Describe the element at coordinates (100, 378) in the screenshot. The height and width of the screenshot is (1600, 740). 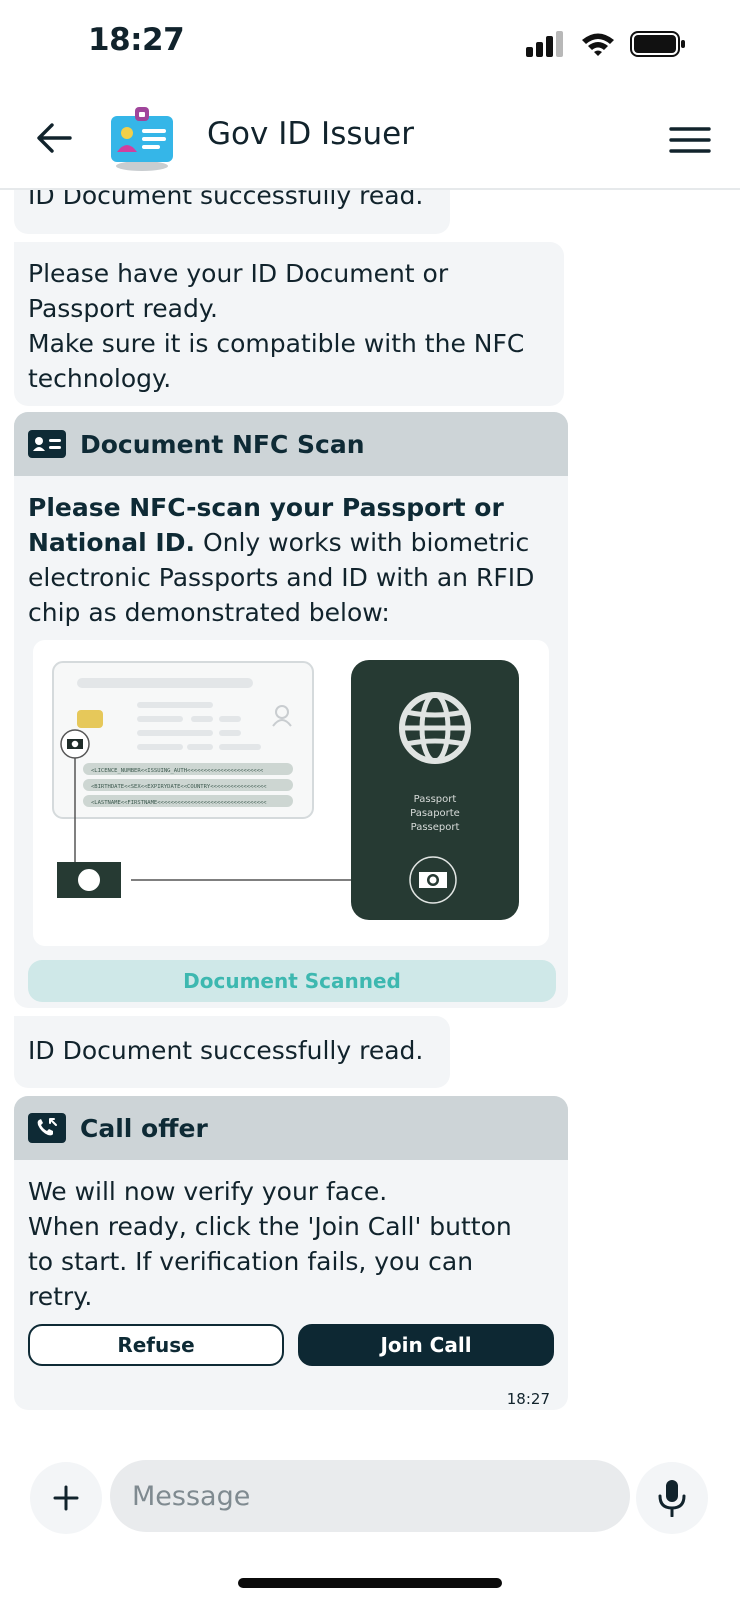
I see `message-line: technology.` at that location.